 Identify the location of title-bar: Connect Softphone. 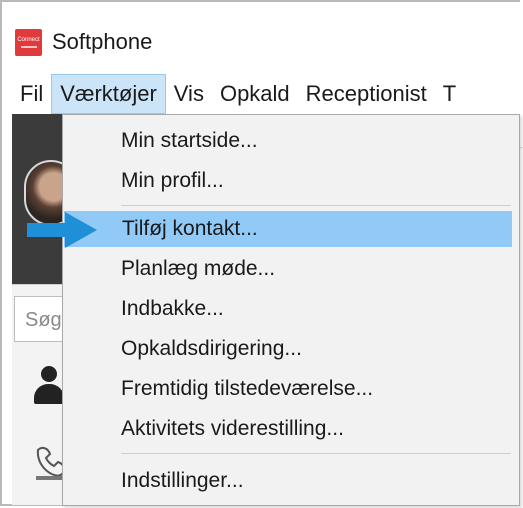
(82, 42).